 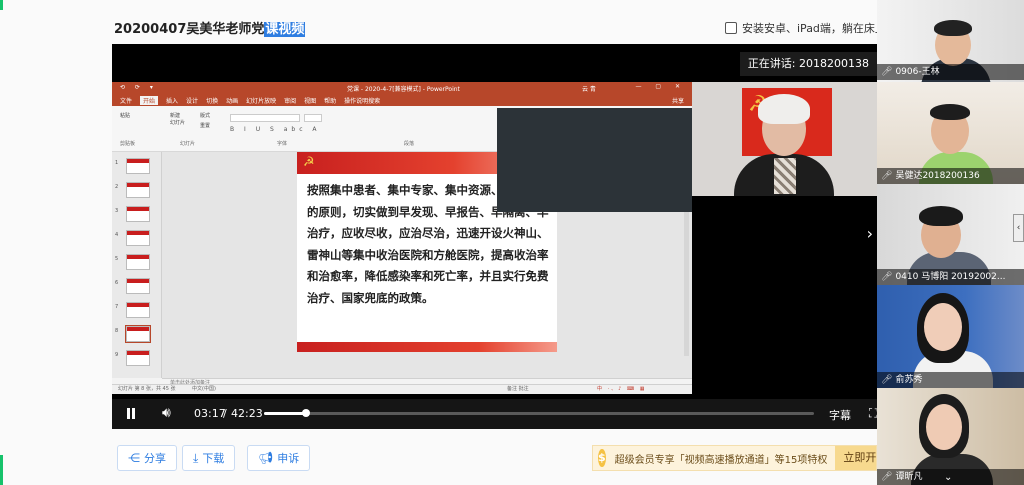 I want to click on participant-tile: 🎤︎ 谭昕凡, so click(x=950, y=436).